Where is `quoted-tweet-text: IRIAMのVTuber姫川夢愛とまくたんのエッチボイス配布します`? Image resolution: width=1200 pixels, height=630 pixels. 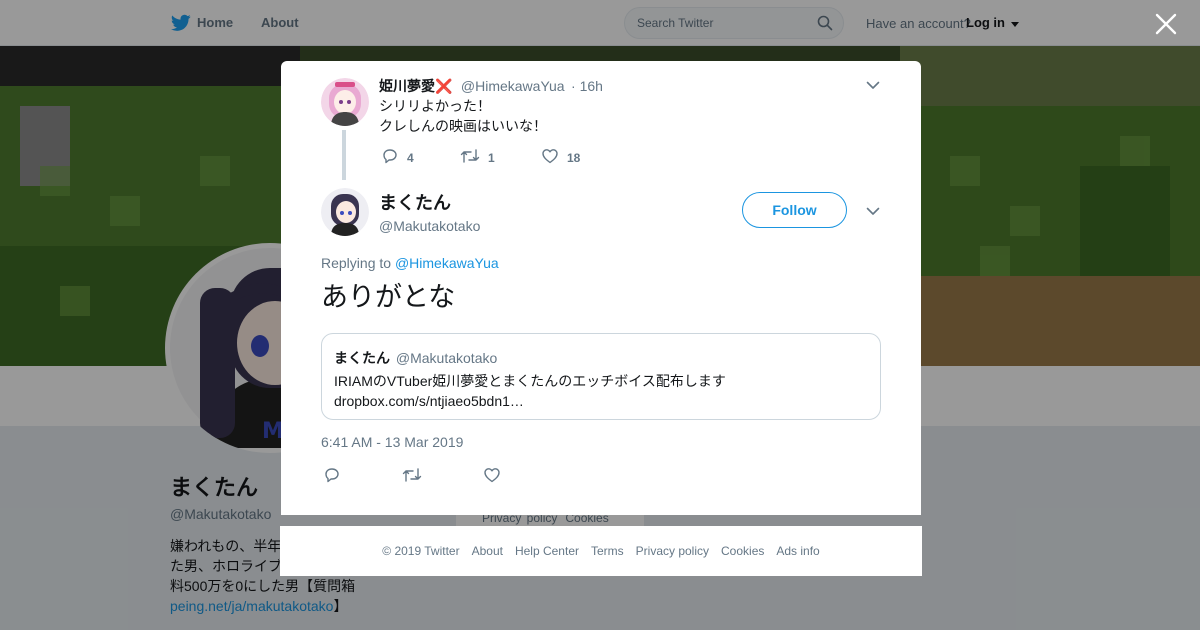 quoted-tweet-text: IRIAMのVTuber姫川夢愛とまくたんのエッチボイス配布します is located at coordinates (530, 381).